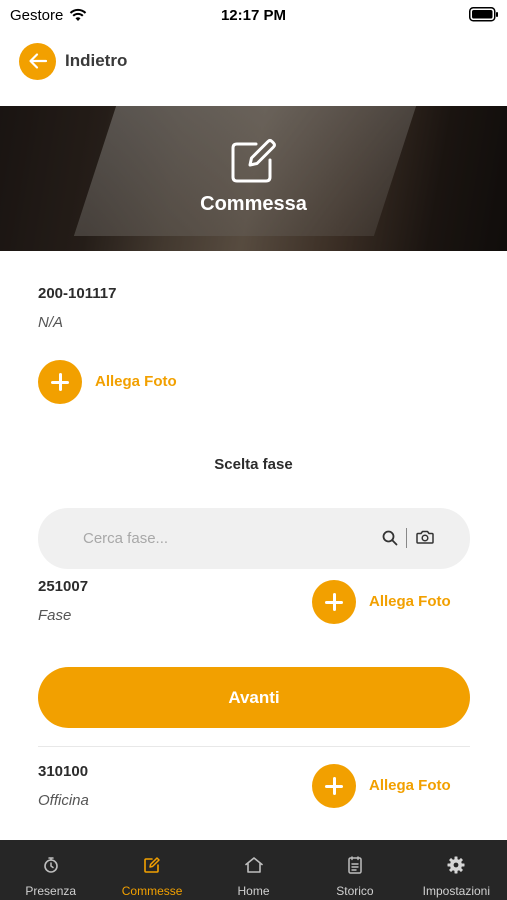 This screenshot has height=900, width=507. Describe the element at coordinates (63, 586) in the screenshot. I see `phase-code: 251007` at that location.